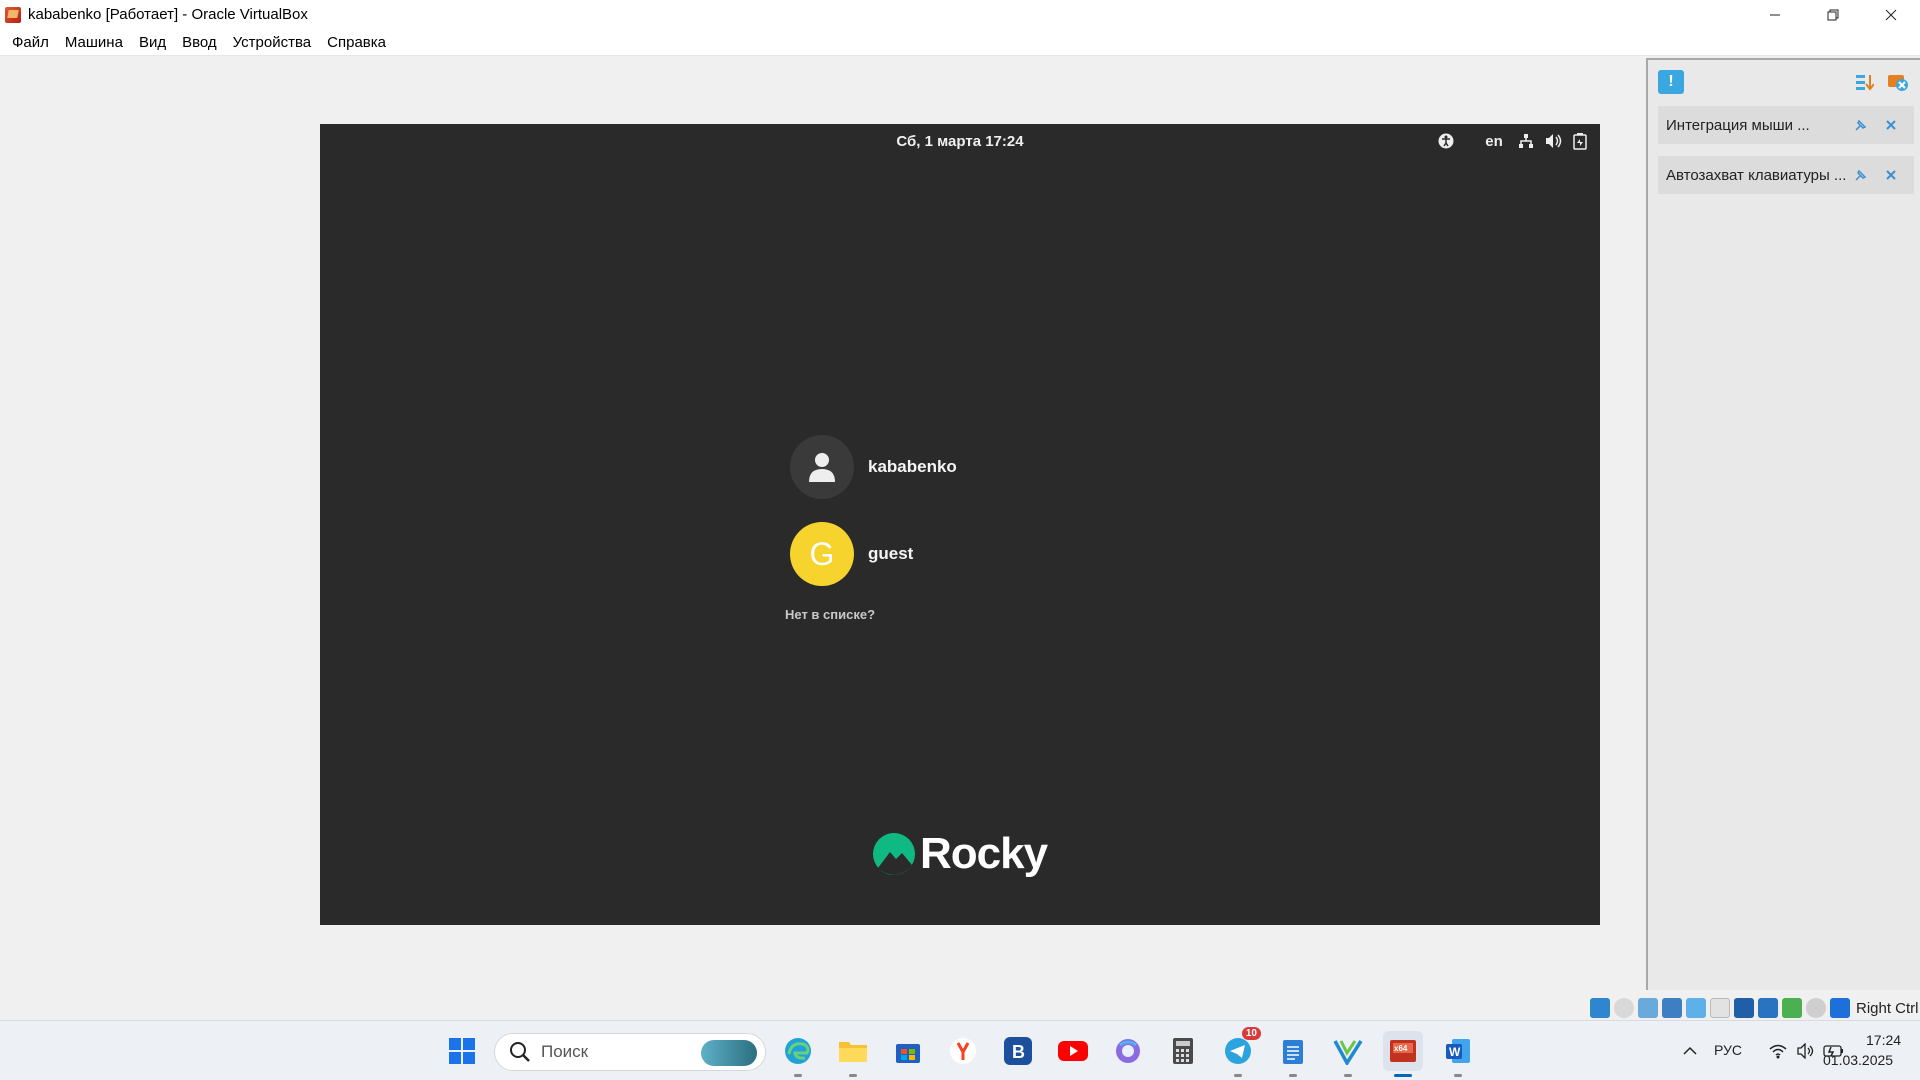  I want to click on close-icon, so click(1891, 14).